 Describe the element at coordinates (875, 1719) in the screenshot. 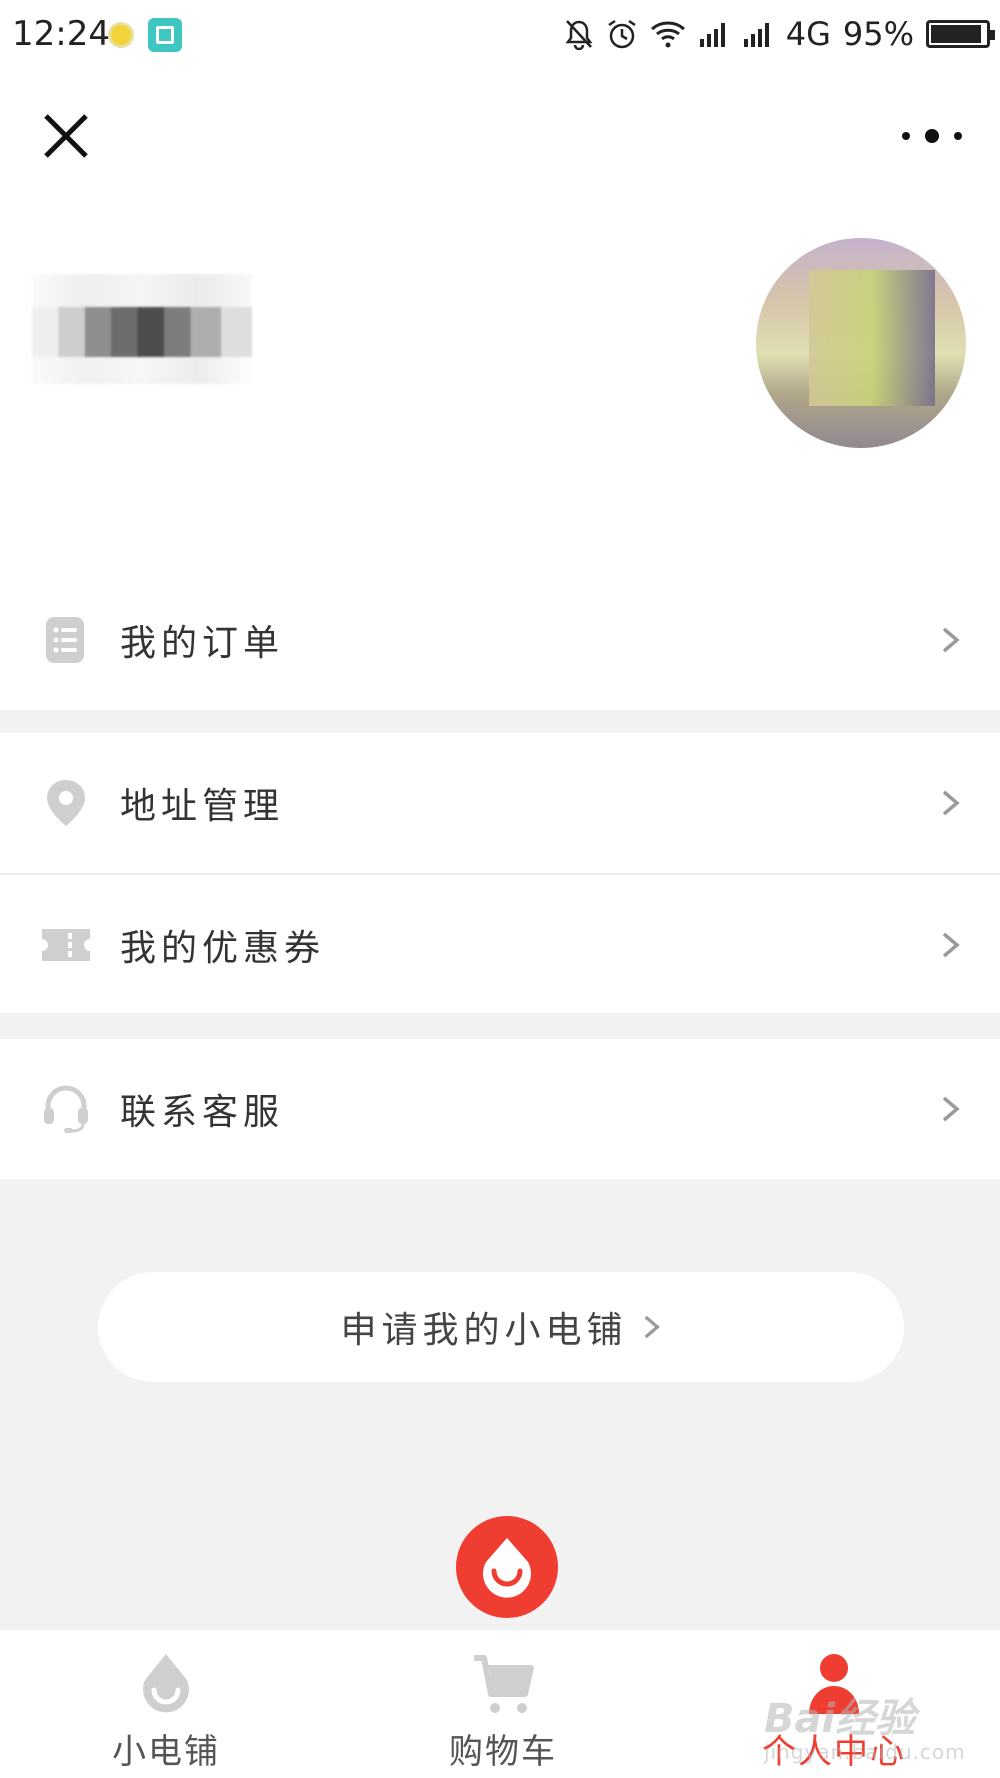

I see `watermark-suffix: 经验` at that location.